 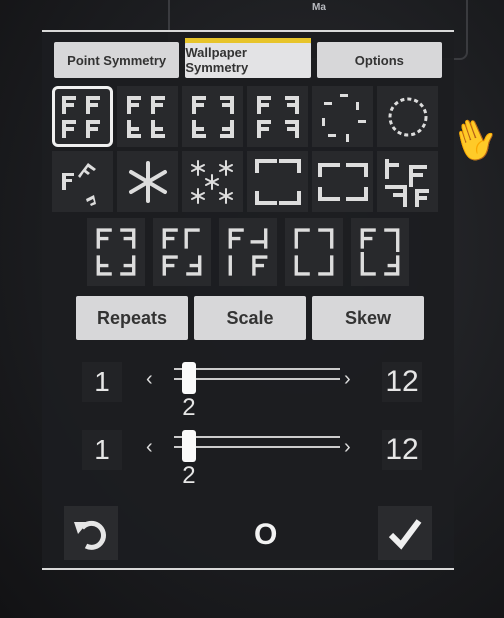 I want to click on symmetry-option-pm, so click(x=147, y=116).